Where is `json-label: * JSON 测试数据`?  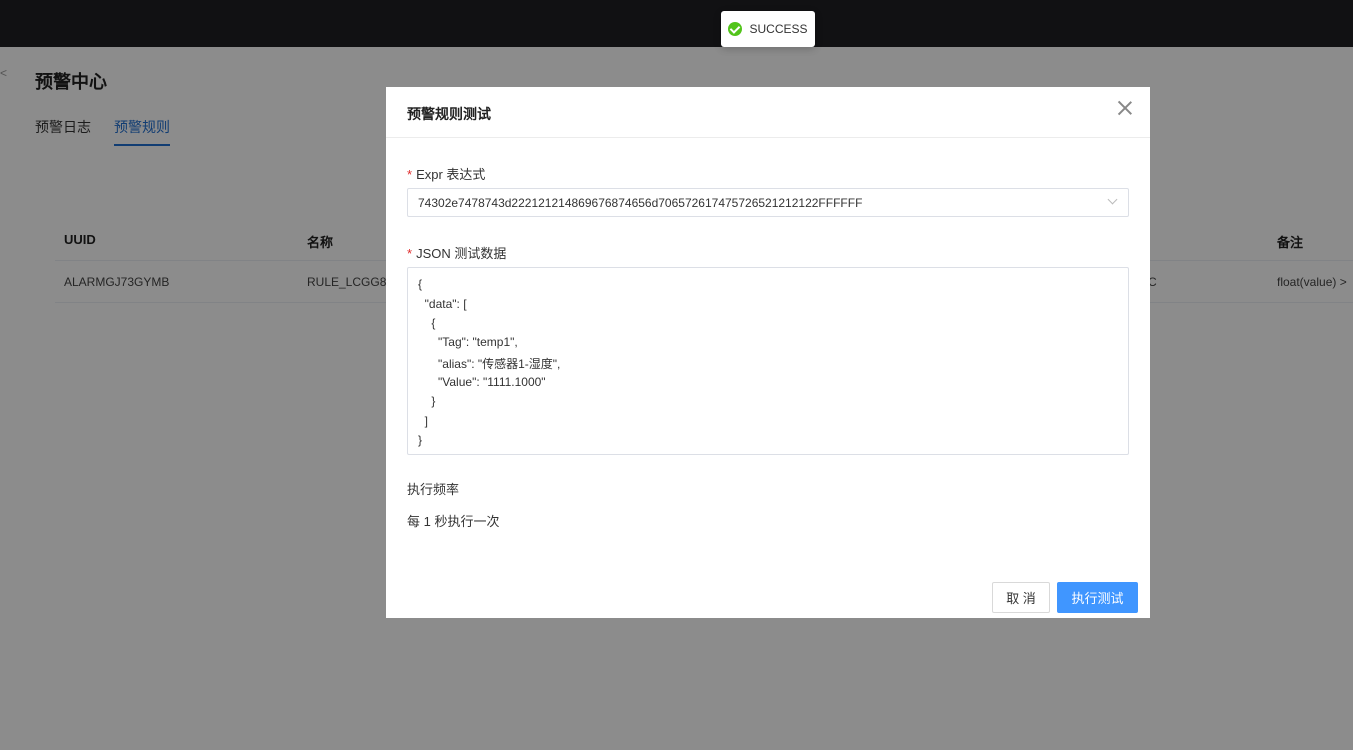
json-label: * JSON 测试数据 is located at coordinates (456, 252).